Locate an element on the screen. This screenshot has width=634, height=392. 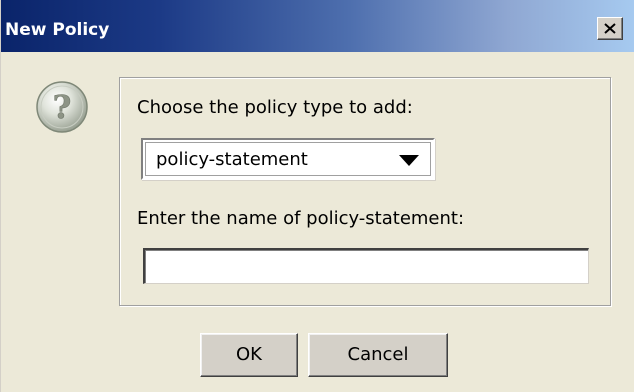
policy-type-select: policy-statement is located at coordinates (288, 159).